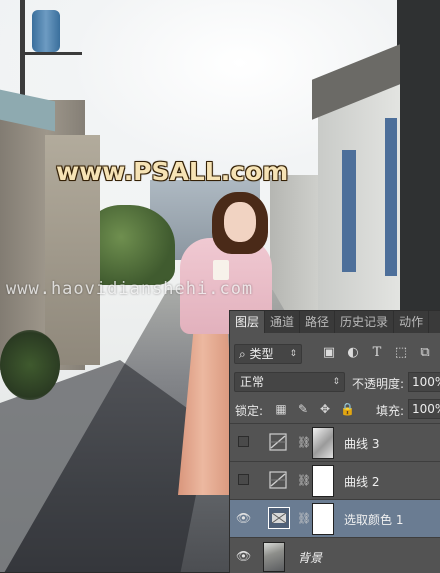 Image resolution: width=440 pixels, height=573 pixels. What do you see at coordinates (30, 365) in the screenshot?
I see `bush` at bounding box center [30, 365].